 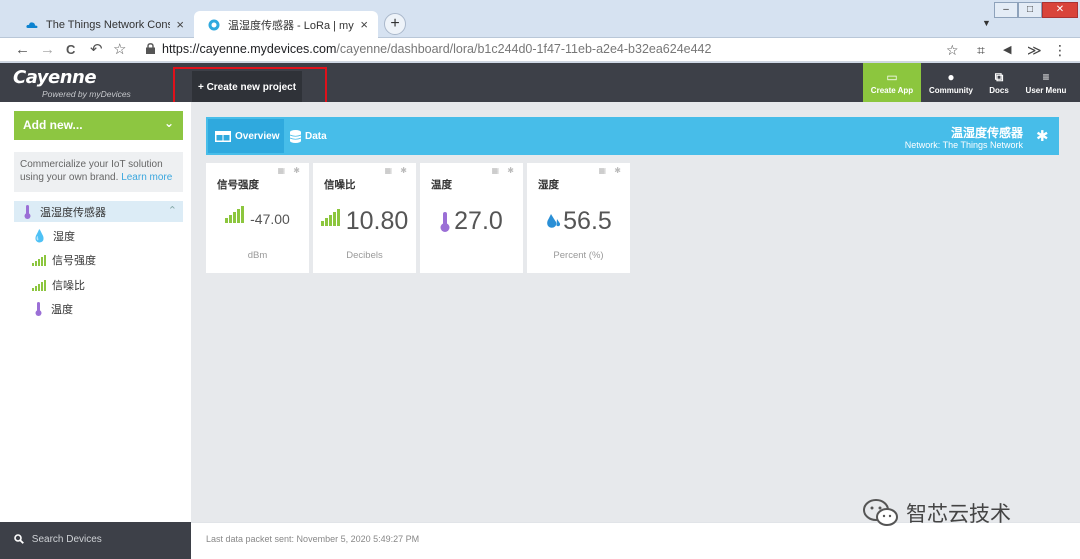 I want to click on network-name: Network: The Things Network, so click(x=963, y=145).